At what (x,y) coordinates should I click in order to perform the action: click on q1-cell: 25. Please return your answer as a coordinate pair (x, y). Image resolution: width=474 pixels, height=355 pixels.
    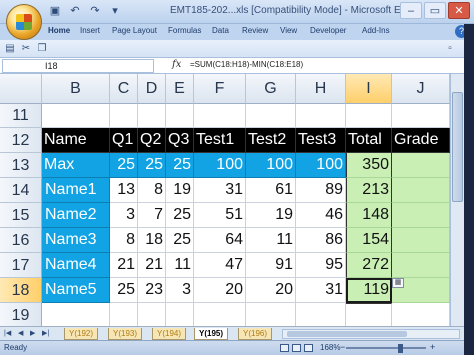
    Looking at the image, I should click on (124, 290).